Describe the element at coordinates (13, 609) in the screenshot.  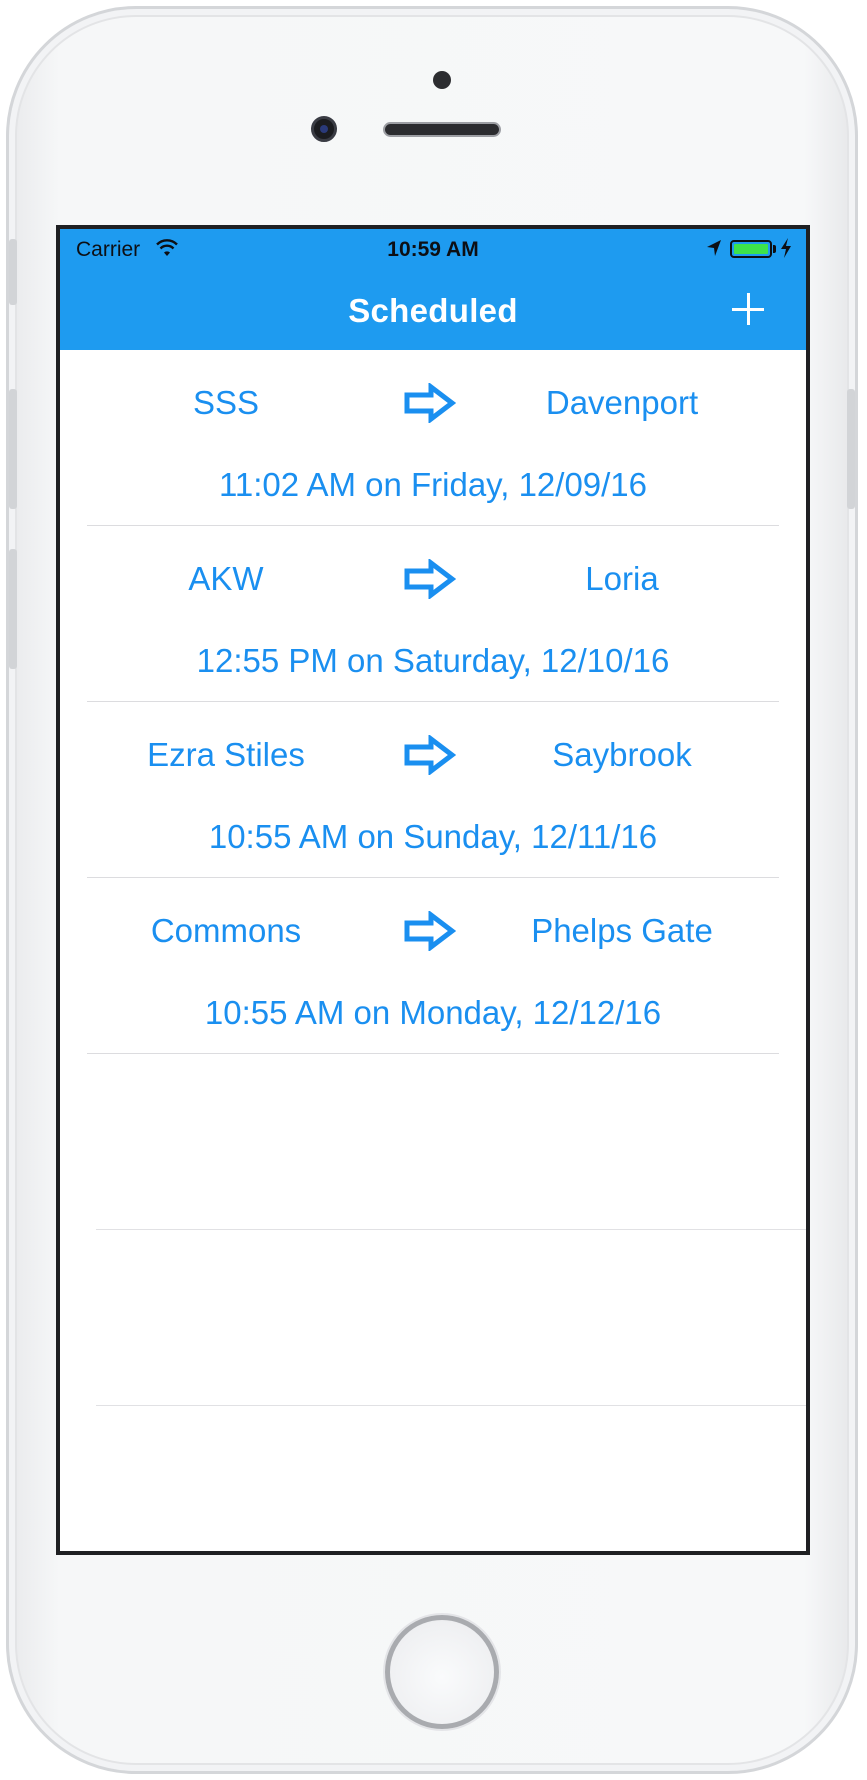
I see `volume-down-button` at that location.